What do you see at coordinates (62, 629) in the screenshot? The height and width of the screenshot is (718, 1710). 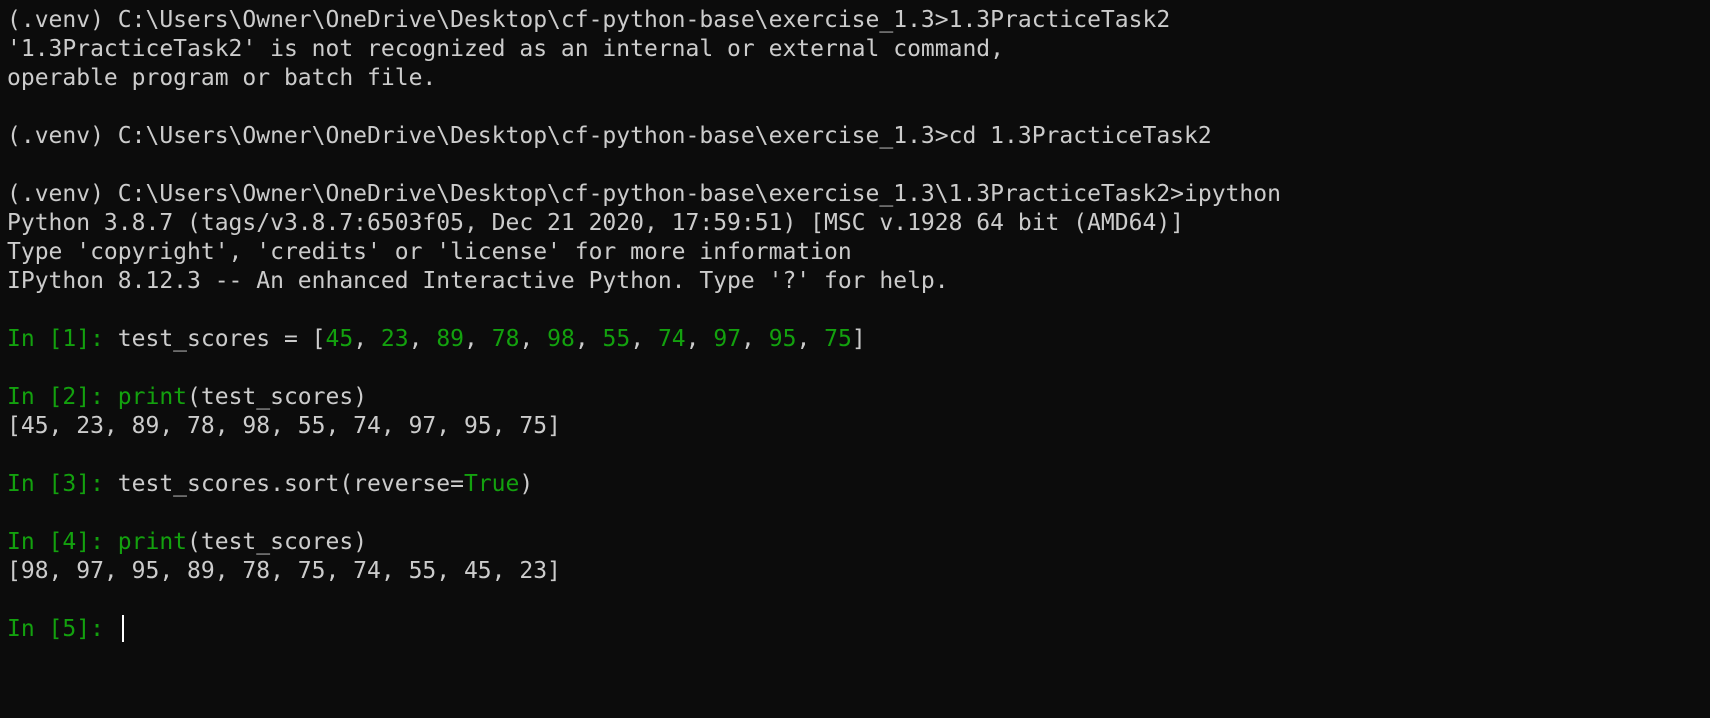 I see `input-prompt: In [5]:` at bounding box center [62, 629].